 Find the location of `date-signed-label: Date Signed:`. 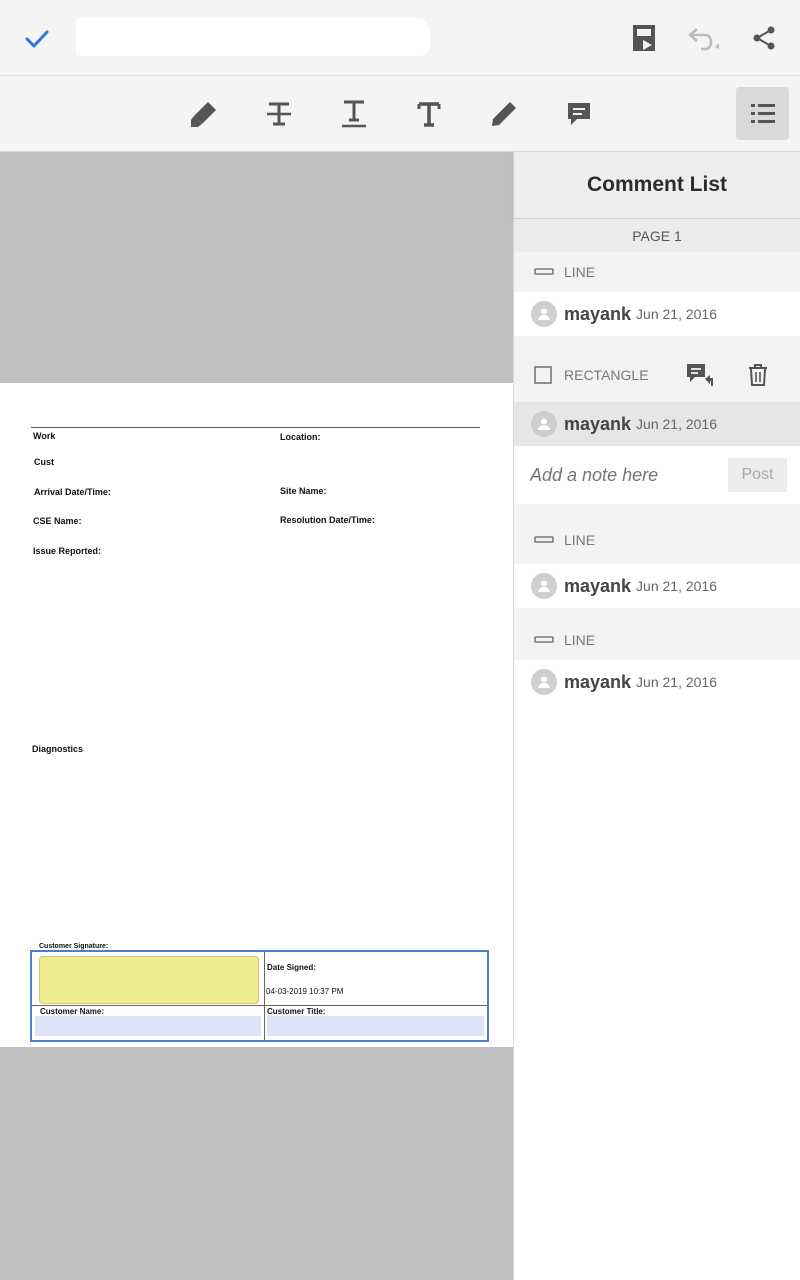

date-signed-label: Date Signed: is located at coordinates (291, 967).